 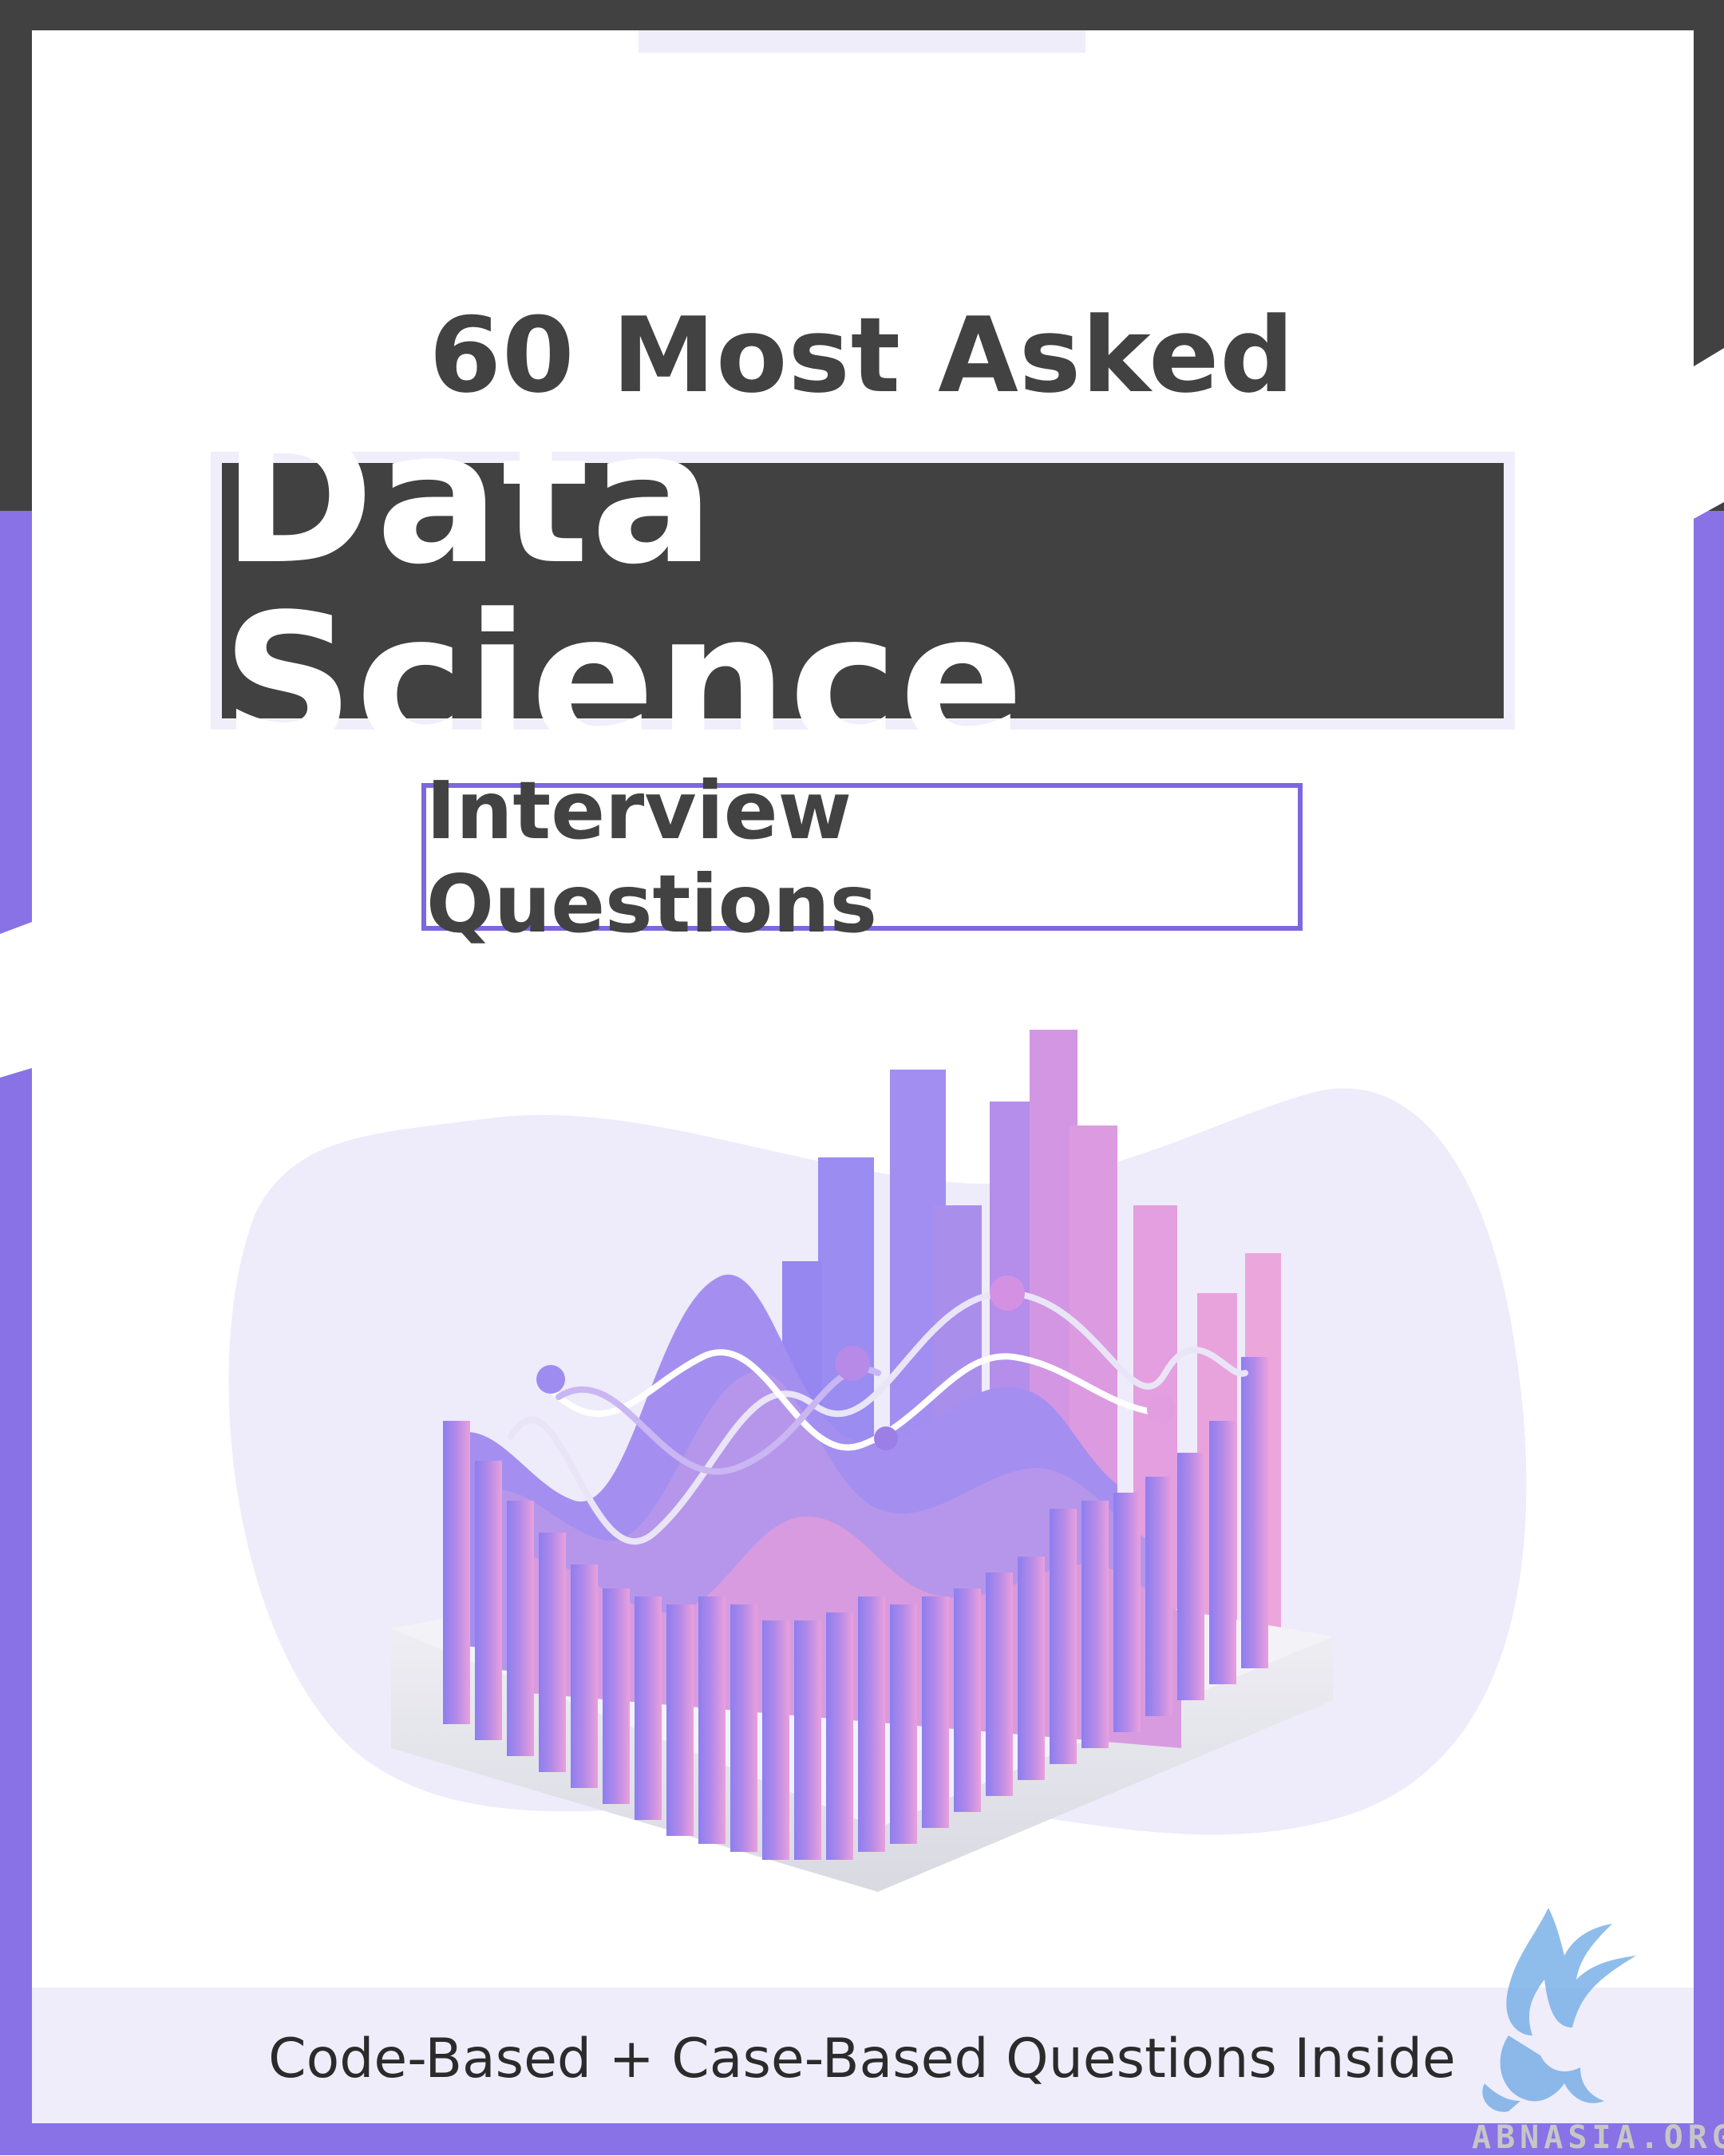 I want to click on watermark-text: ABNASIA.ORG, so click(x=1598, y=2137).